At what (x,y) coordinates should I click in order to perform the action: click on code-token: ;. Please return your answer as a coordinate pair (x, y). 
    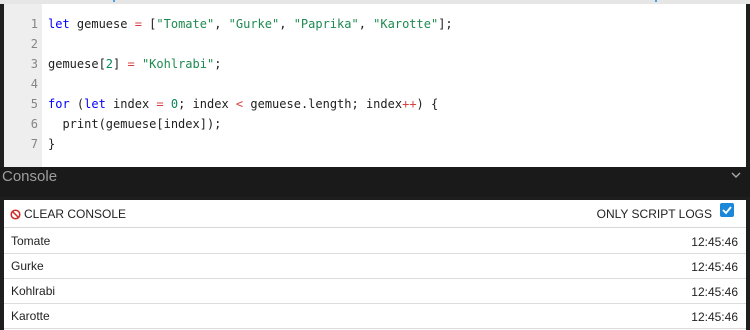
    Looking at the image, I should click on (218, 64).